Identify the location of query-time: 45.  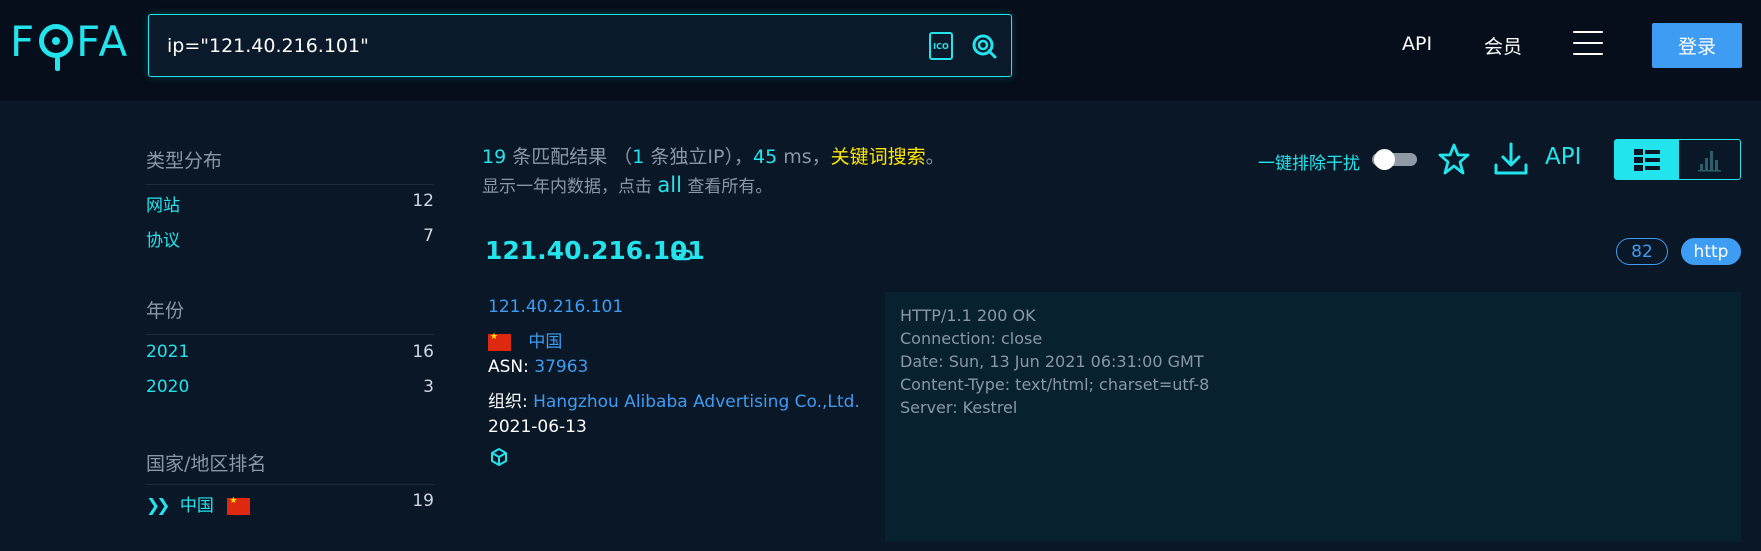
(765, 157).